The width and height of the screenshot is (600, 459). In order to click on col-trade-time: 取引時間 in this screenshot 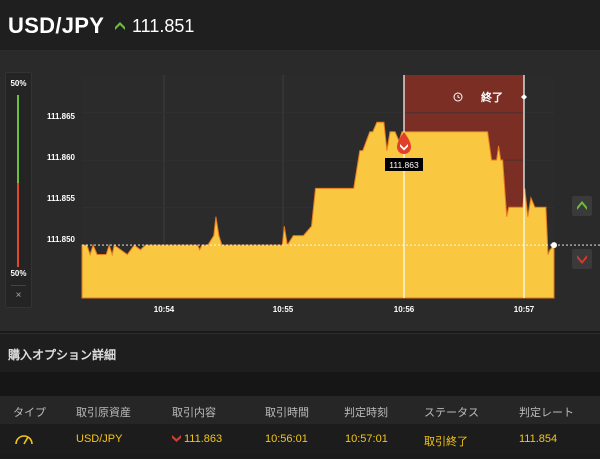, I will do `click(287, 413)`.